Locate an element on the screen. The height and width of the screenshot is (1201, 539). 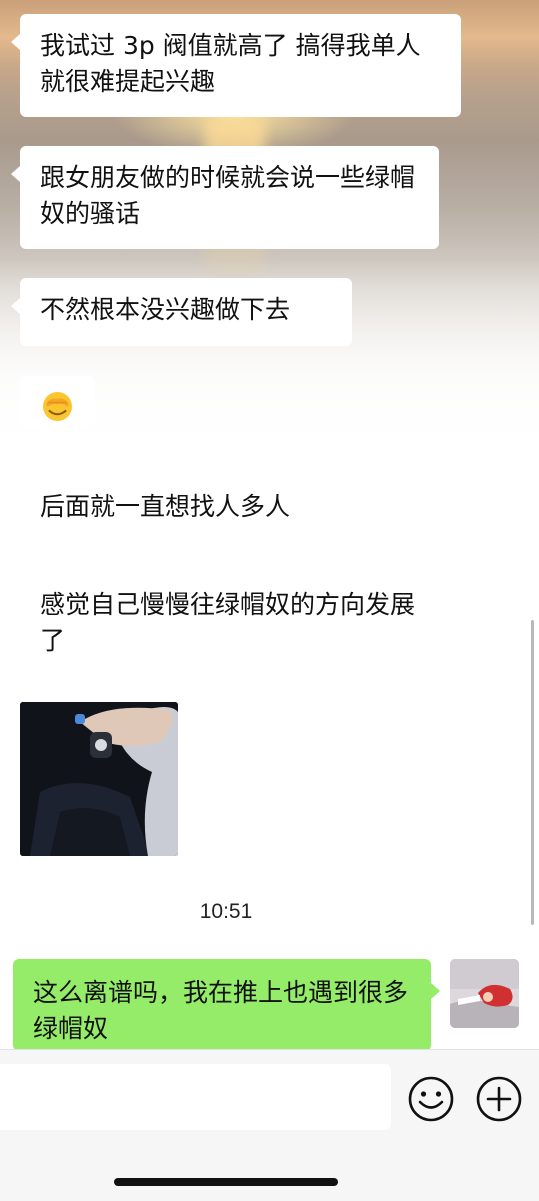
received-message-text: 后面就一直想找人多人 is located at coordinates (165, 507).